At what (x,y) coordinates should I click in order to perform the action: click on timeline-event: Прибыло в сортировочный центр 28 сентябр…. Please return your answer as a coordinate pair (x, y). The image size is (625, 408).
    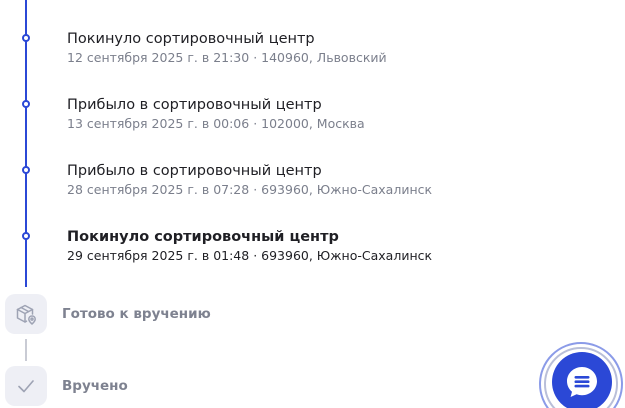
    Looking at the image, I should click on (336, 180).